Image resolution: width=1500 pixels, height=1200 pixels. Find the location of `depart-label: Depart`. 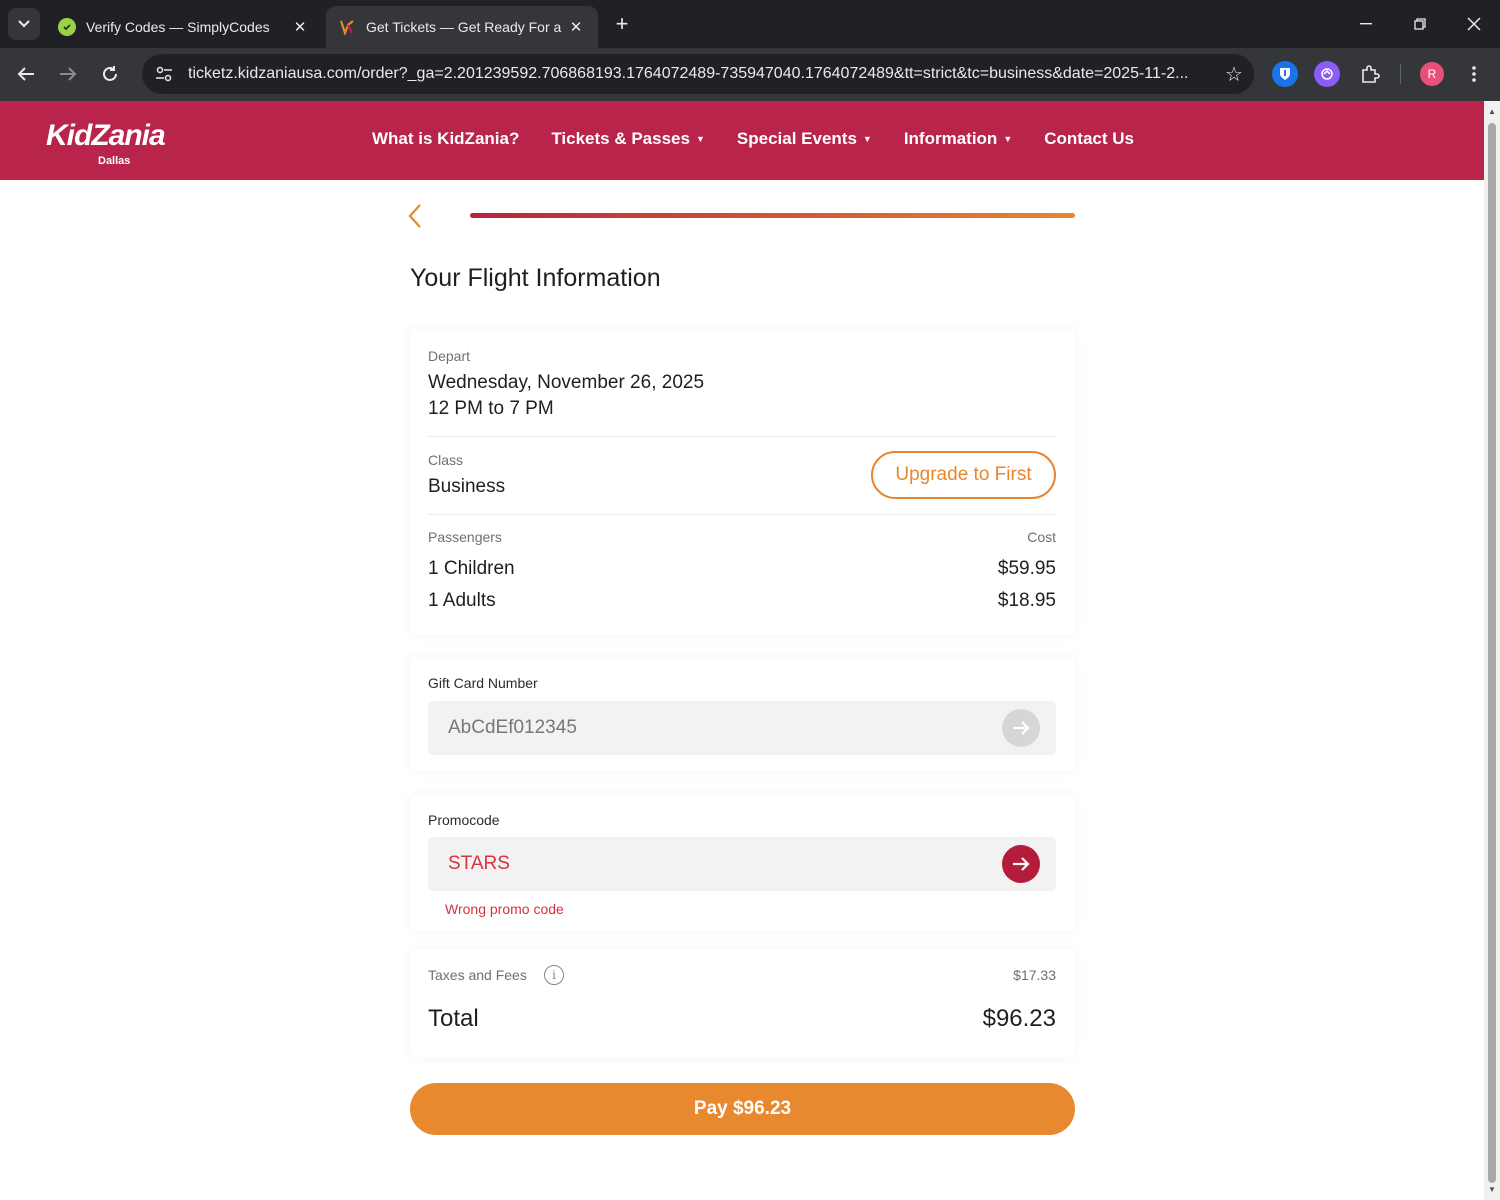

depart-label: Depart is located at coordinates (449, 356).